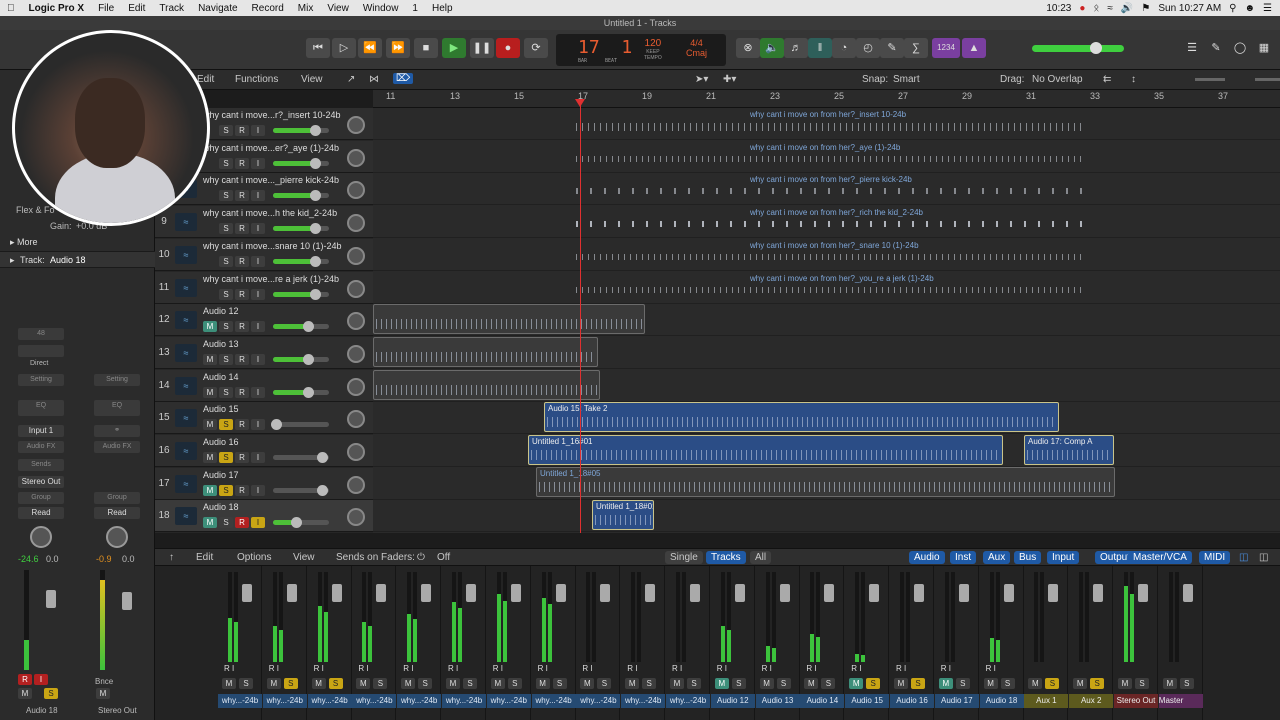 The width and height of the screenshot is (1280, 720). I want to click on metronome-mute-button: 🔈, so click(772, 48).